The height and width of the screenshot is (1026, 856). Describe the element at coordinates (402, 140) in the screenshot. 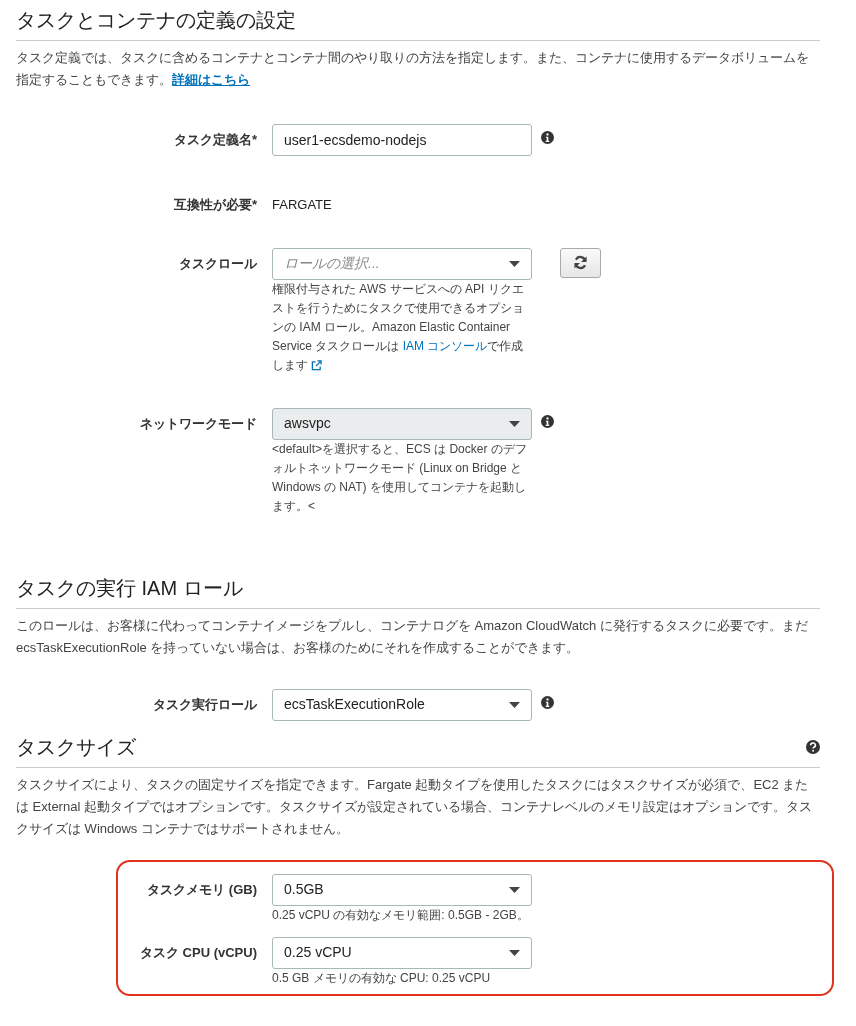

I see `text-input: user1-ecsdemo-nodejs` at that location.